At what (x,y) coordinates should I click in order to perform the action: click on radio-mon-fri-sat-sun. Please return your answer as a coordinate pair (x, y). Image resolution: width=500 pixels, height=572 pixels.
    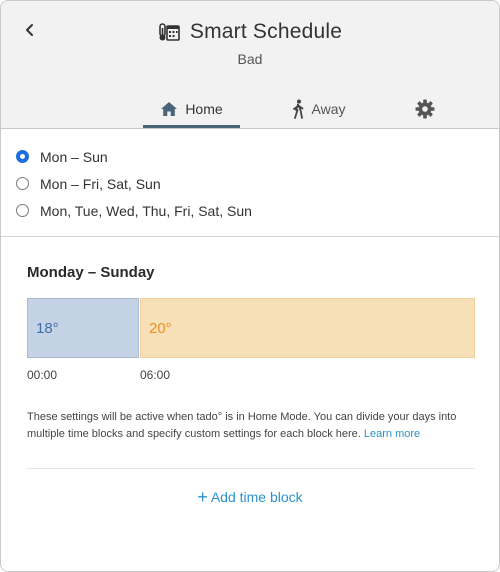
    Looking at the image, I should click on (22, 183).